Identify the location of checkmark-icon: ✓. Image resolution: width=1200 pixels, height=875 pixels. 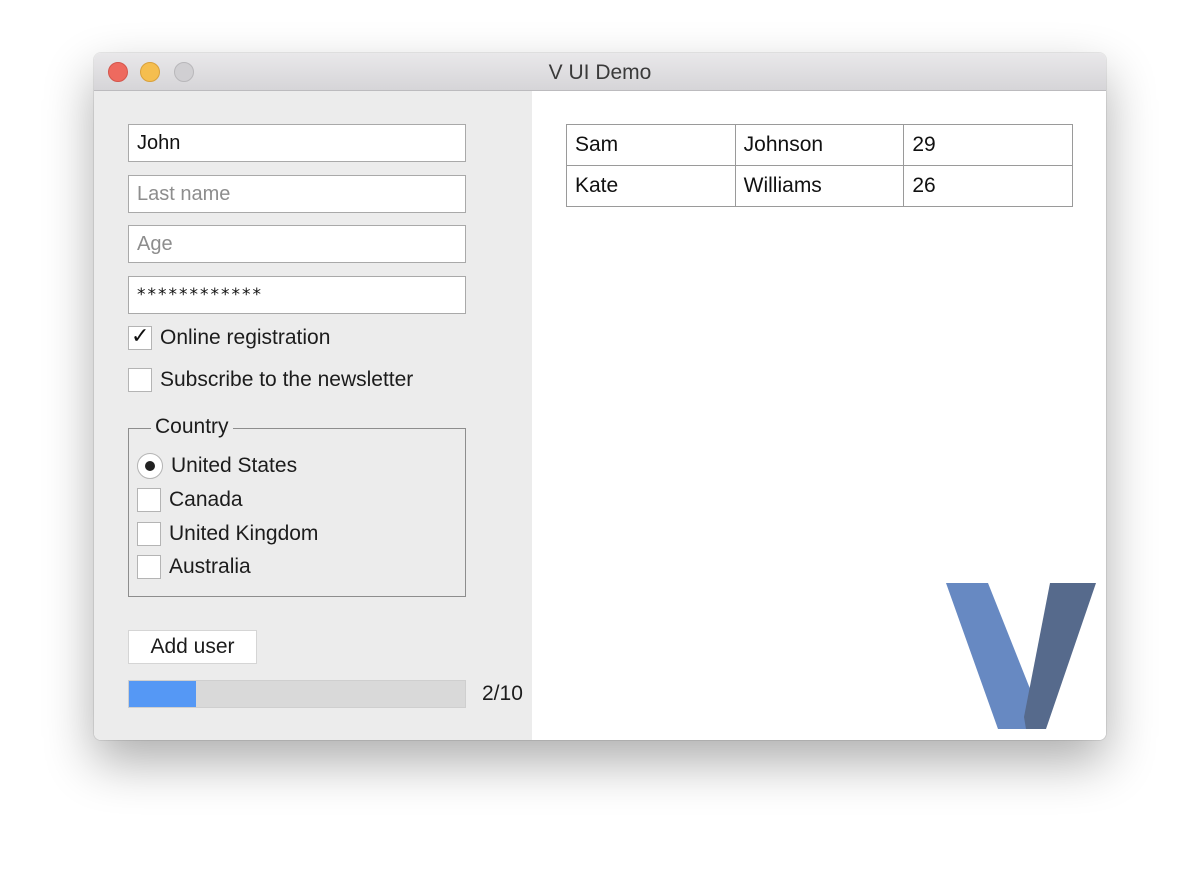
(140, 336).